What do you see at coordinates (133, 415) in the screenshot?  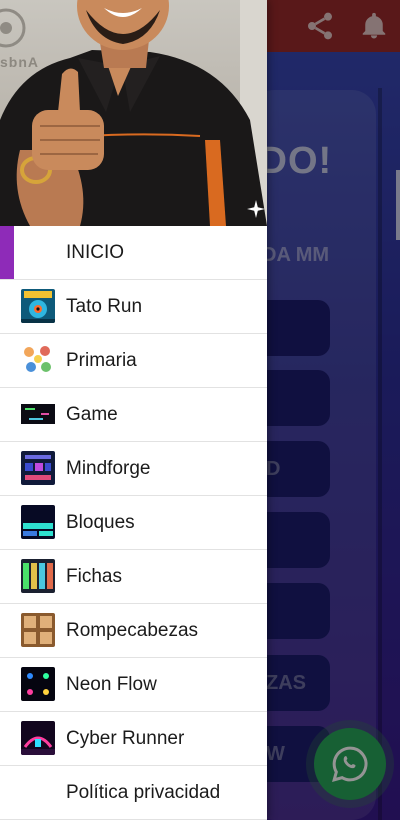 I see `menu-item-game: Game` at bounding box center [133, 415].